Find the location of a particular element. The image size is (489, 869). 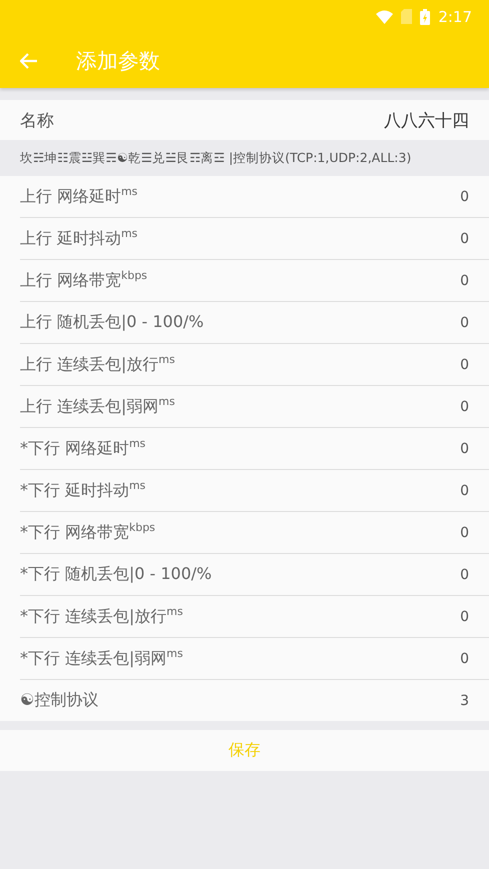

param-label: 上行 连续丢包|放行$^{ms}$ is located at coordinates (97, 364).